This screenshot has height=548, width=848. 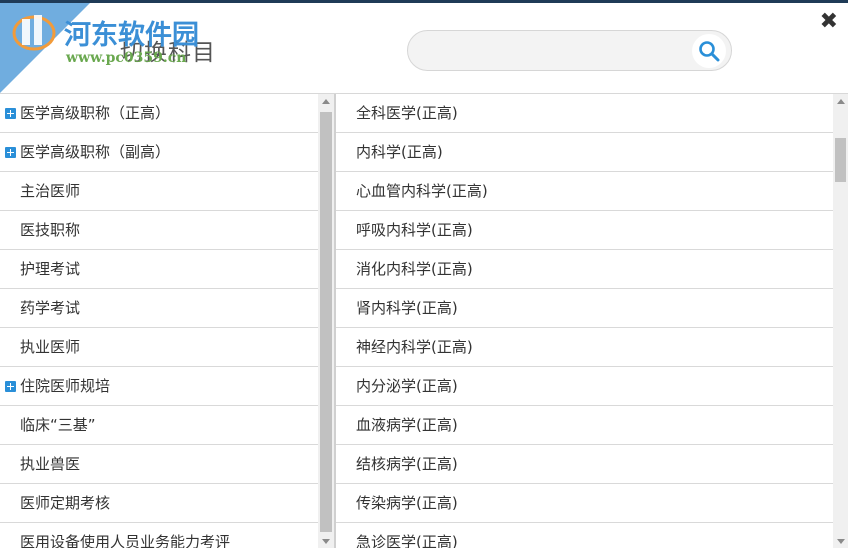 I want to click on category-item: 医学高级职称（副高）, so click(x=159, y=152).